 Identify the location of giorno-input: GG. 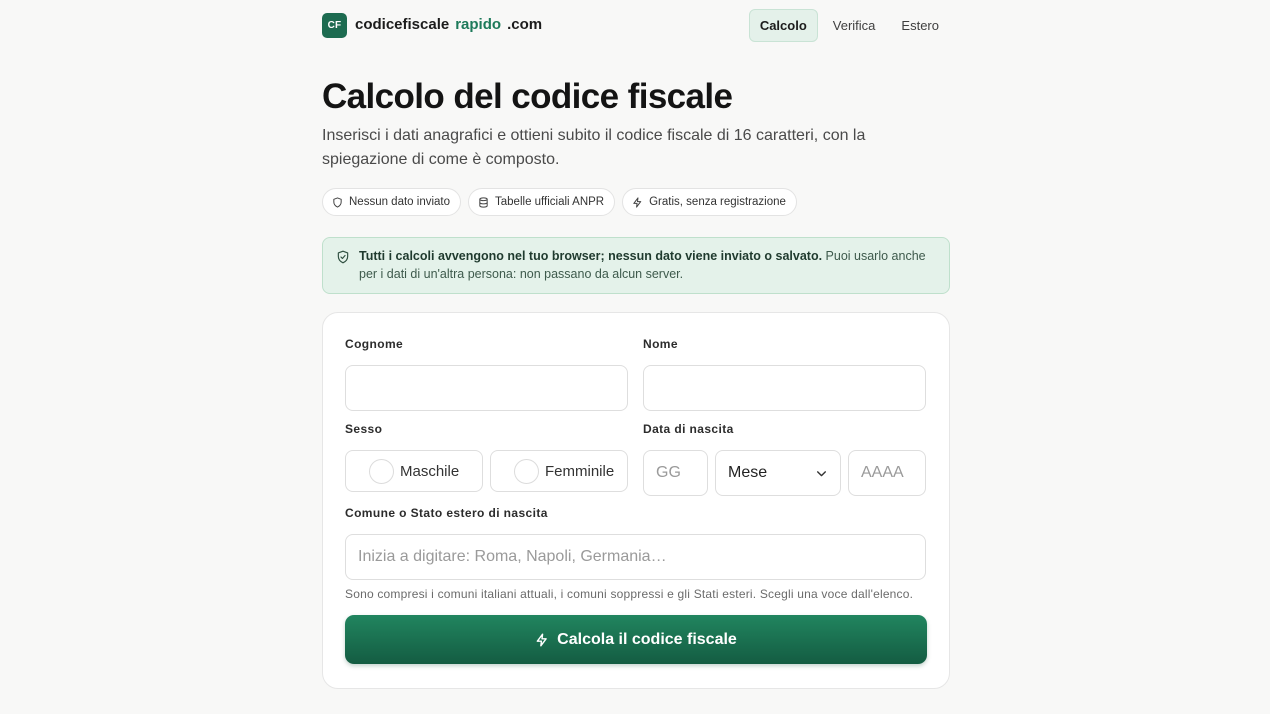
(675, 473).